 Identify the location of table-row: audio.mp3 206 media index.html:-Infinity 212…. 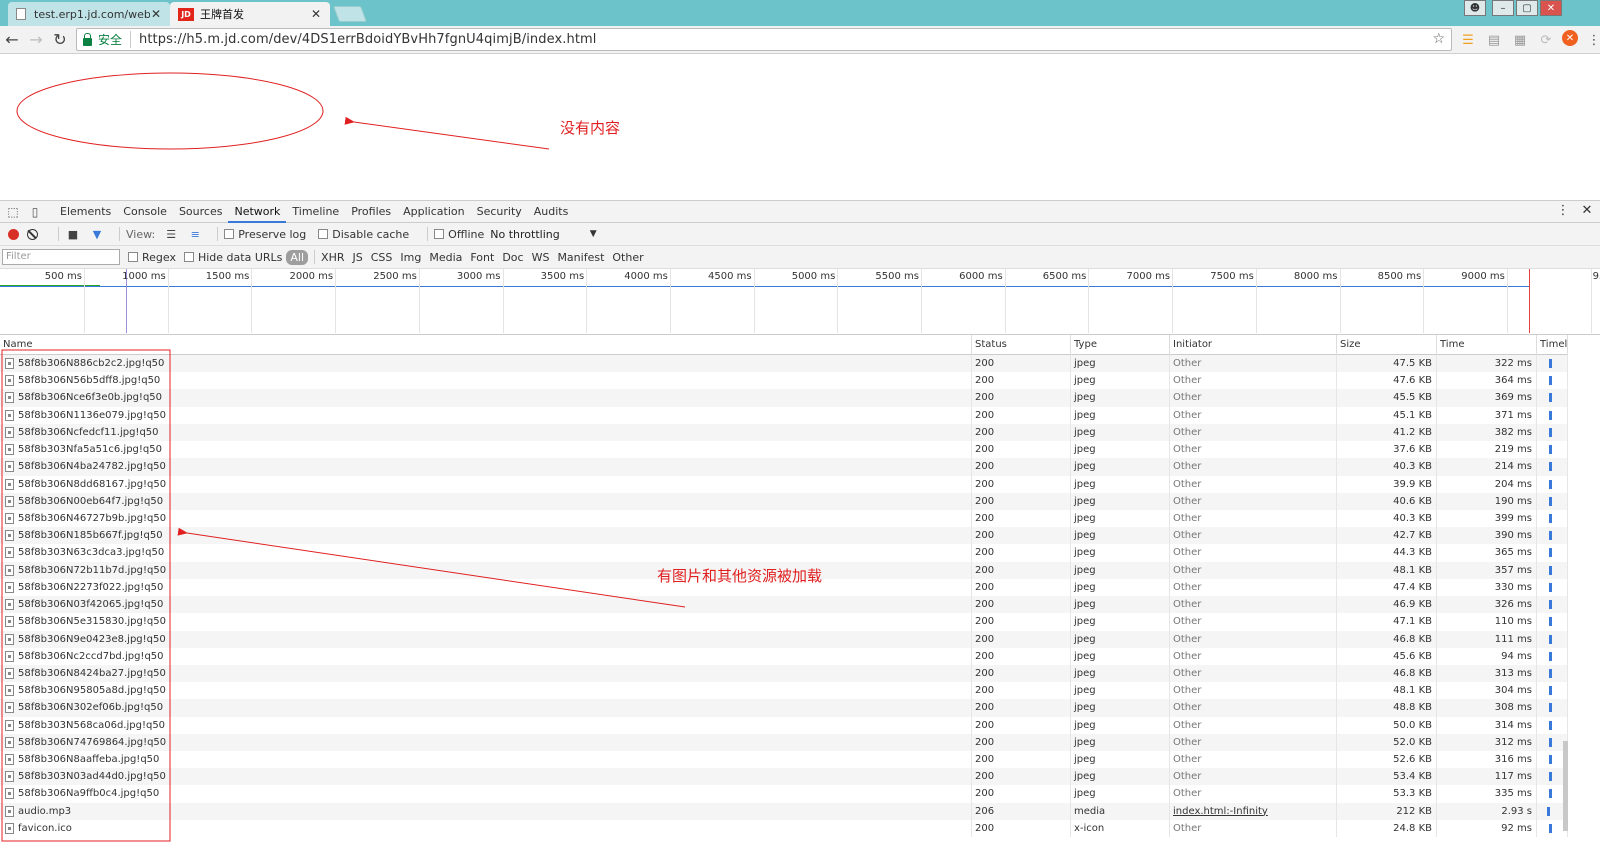
(784, 811).